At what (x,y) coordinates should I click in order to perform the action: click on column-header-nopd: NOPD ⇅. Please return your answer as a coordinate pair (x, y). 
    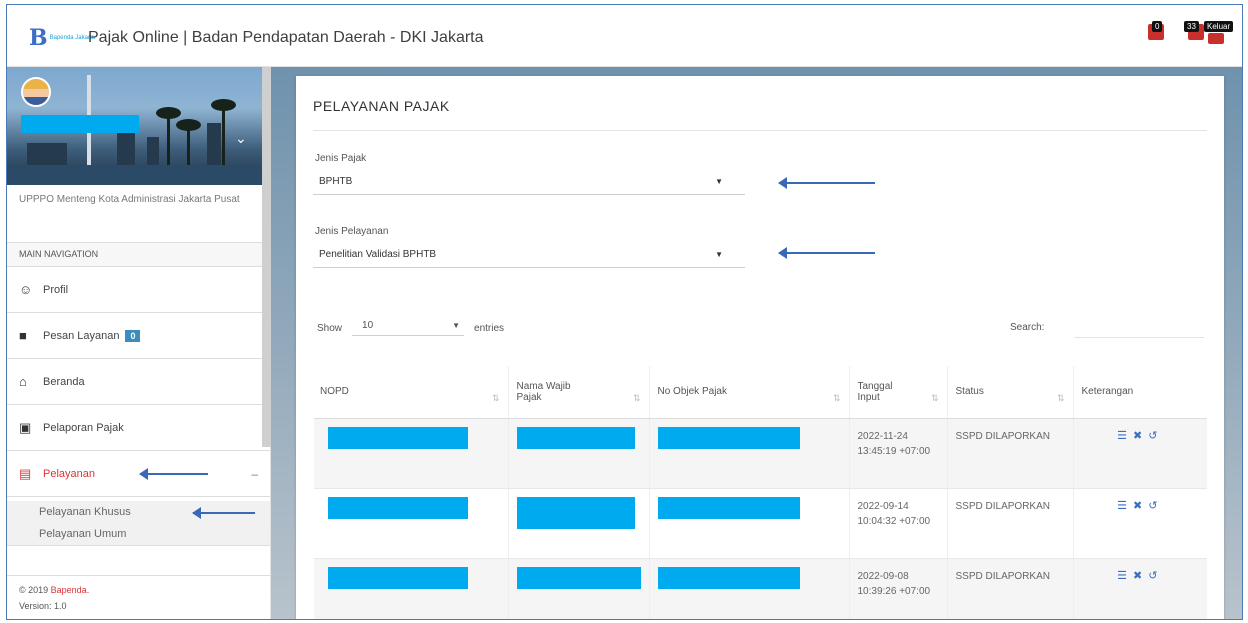
    Looking at the image, I should click on (411, 392).